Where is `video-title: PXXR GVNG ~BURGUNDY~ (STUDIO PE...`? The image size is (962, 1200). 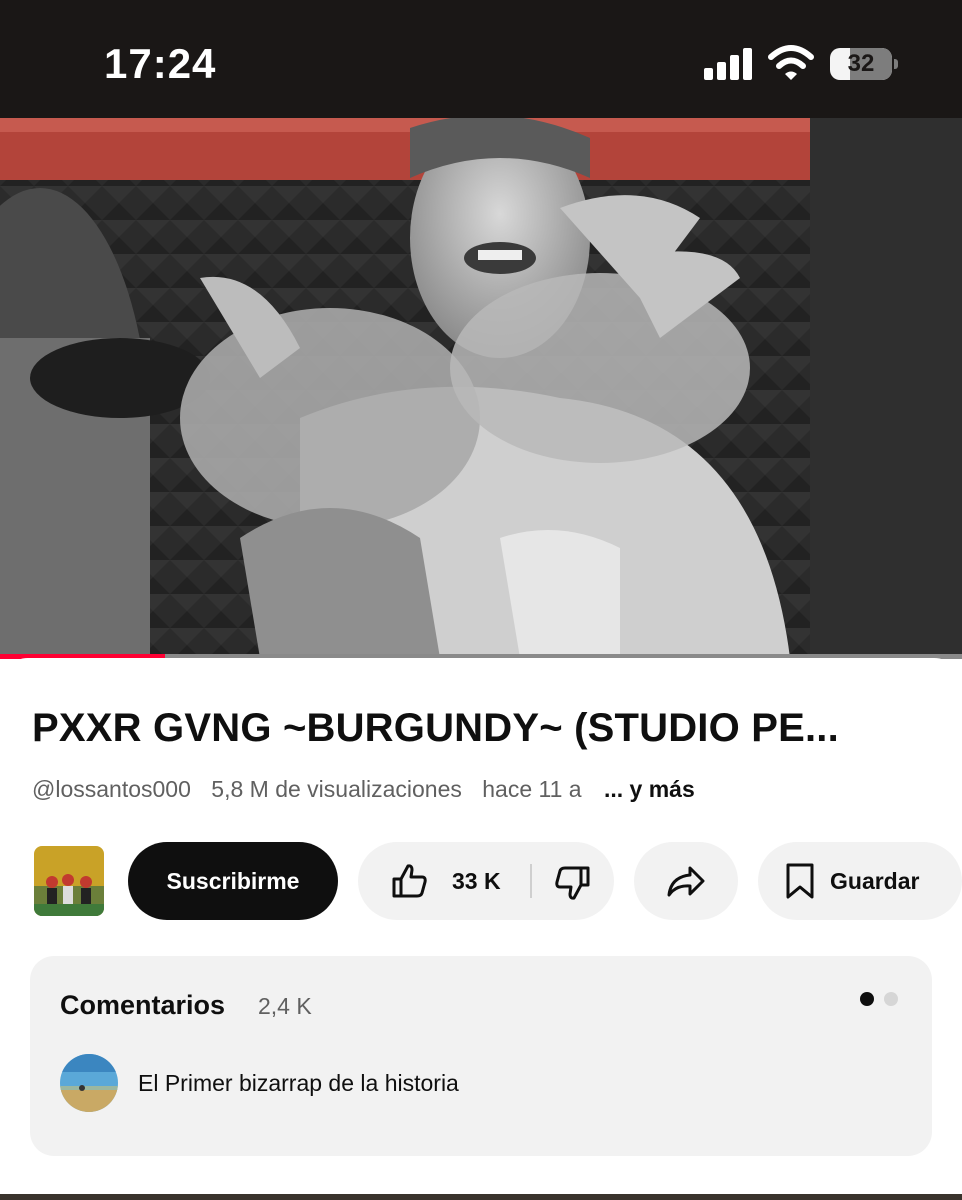 video-title: PXXR GVNG ~BURGUNDY~ (STUDIO PE... is located at coordinates (482, 728).